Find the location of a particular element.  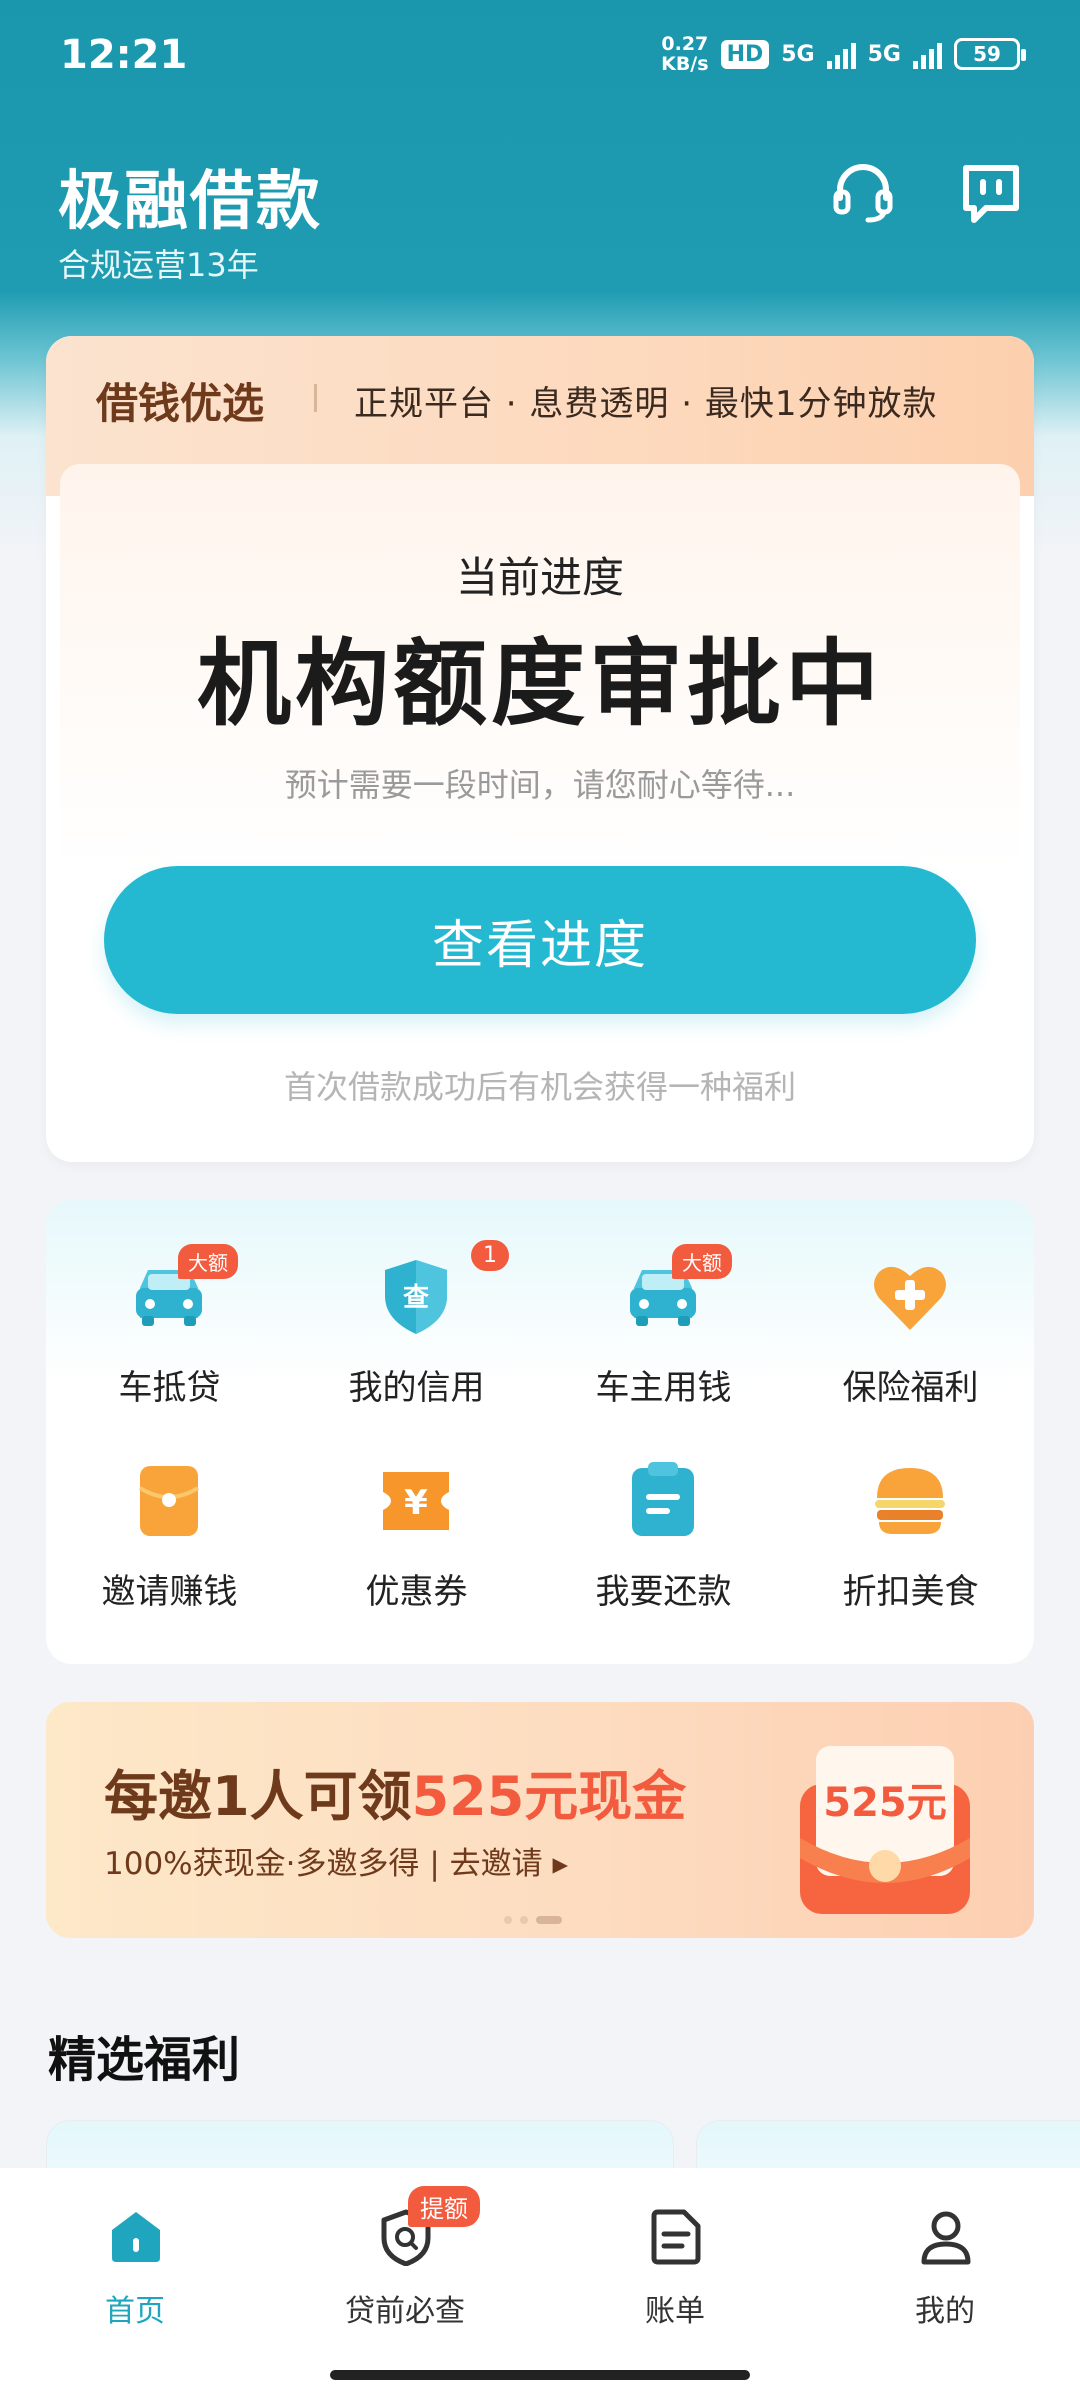

battery-icon: 59 is located at coordinates (990, 54).